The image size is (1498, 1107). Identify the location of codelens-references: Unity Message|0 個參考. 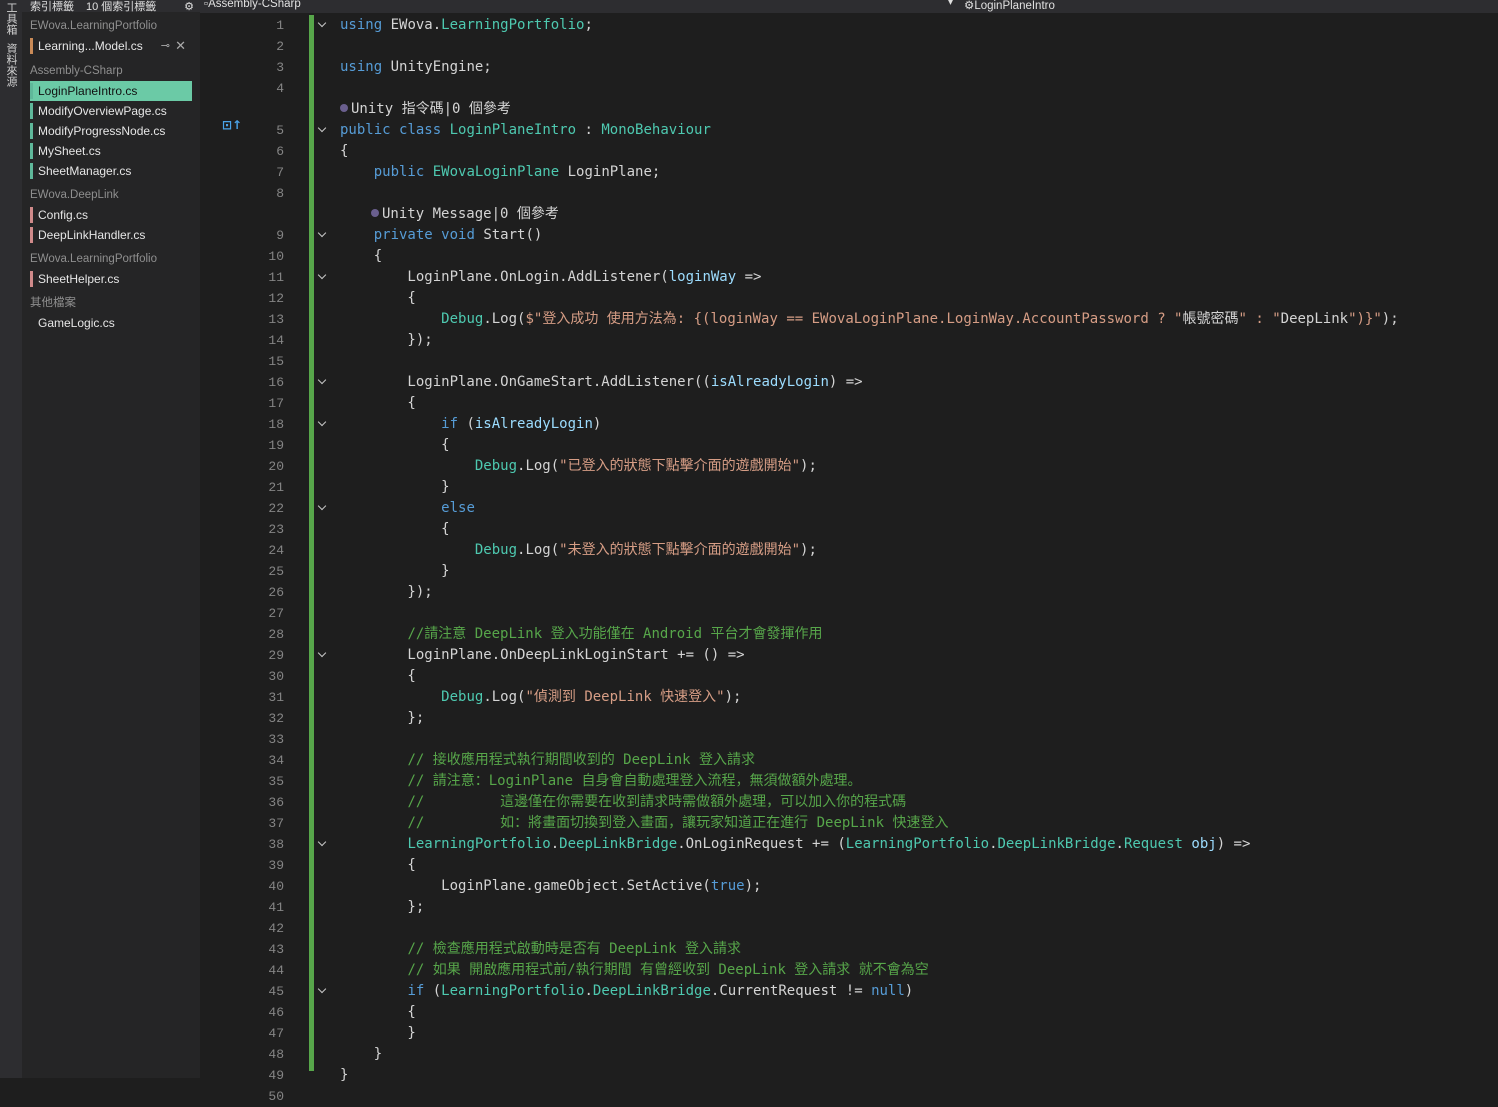
(465, 214).